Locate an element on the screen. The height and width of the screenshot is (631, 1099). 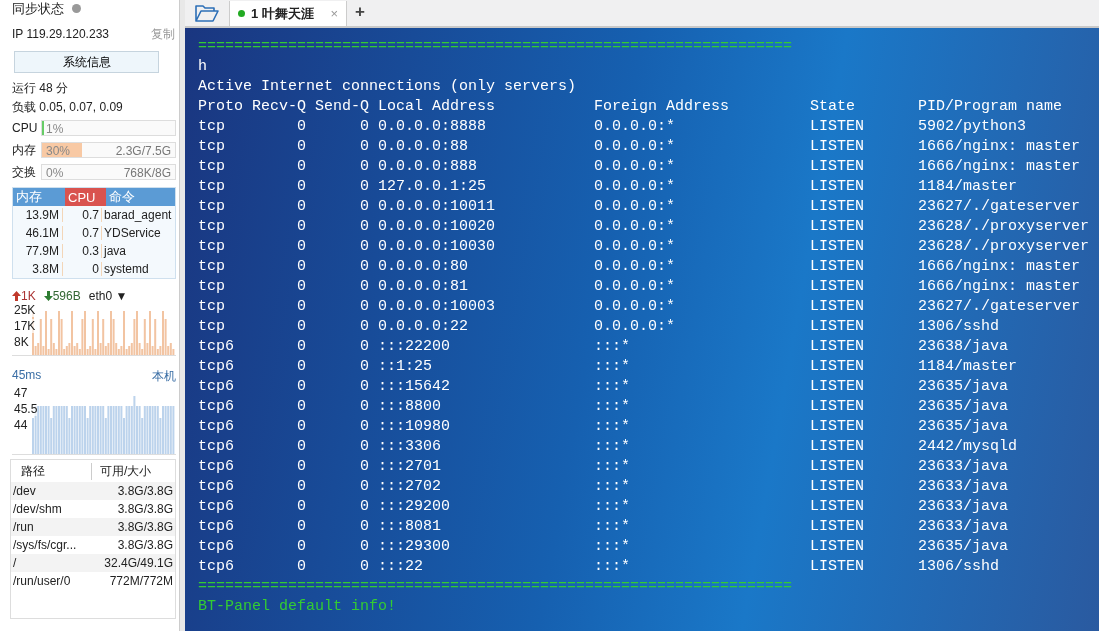
session-tab: 1 叶舞天涯 × is located at coordinates (288, 13).